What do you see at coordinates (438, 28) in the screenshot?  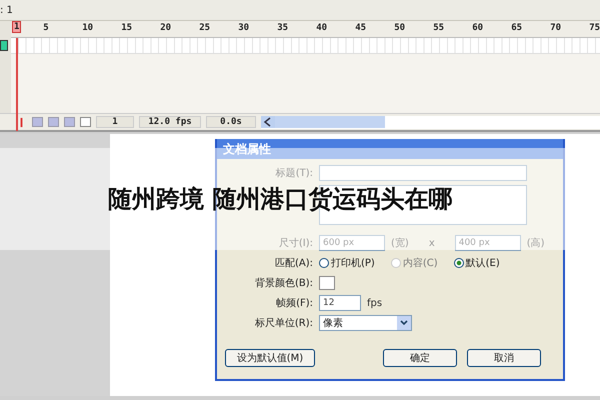 I see `frame-number: 55` at bounding box center [438, 28].